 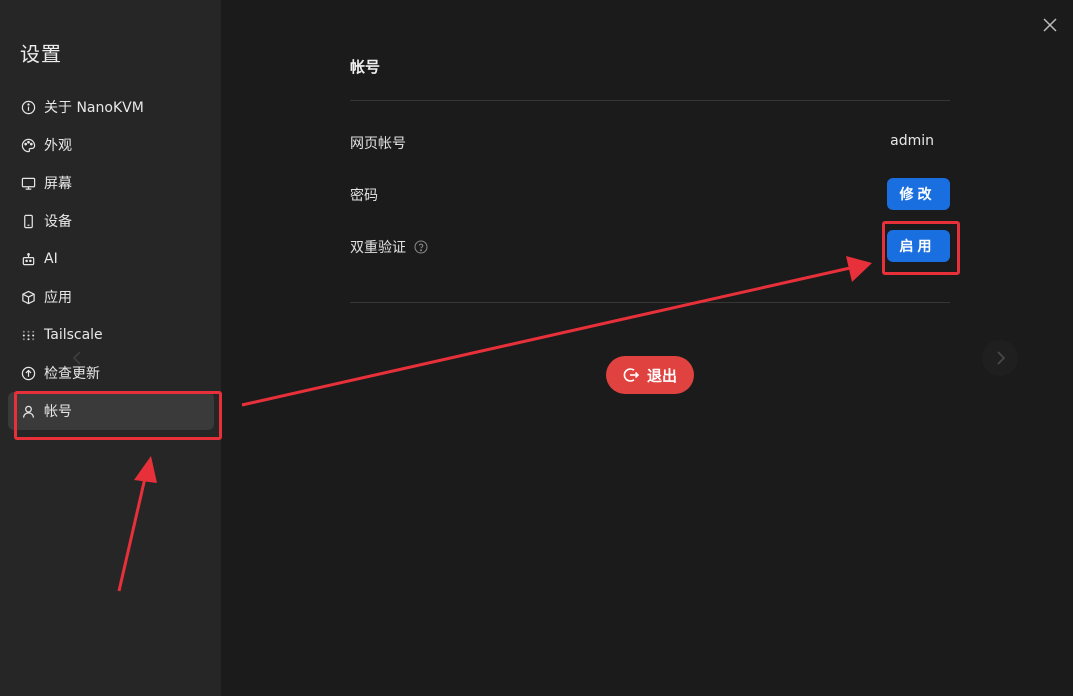 I want to click on sidebar-item-ai: AI, so click(x=111, y=259).